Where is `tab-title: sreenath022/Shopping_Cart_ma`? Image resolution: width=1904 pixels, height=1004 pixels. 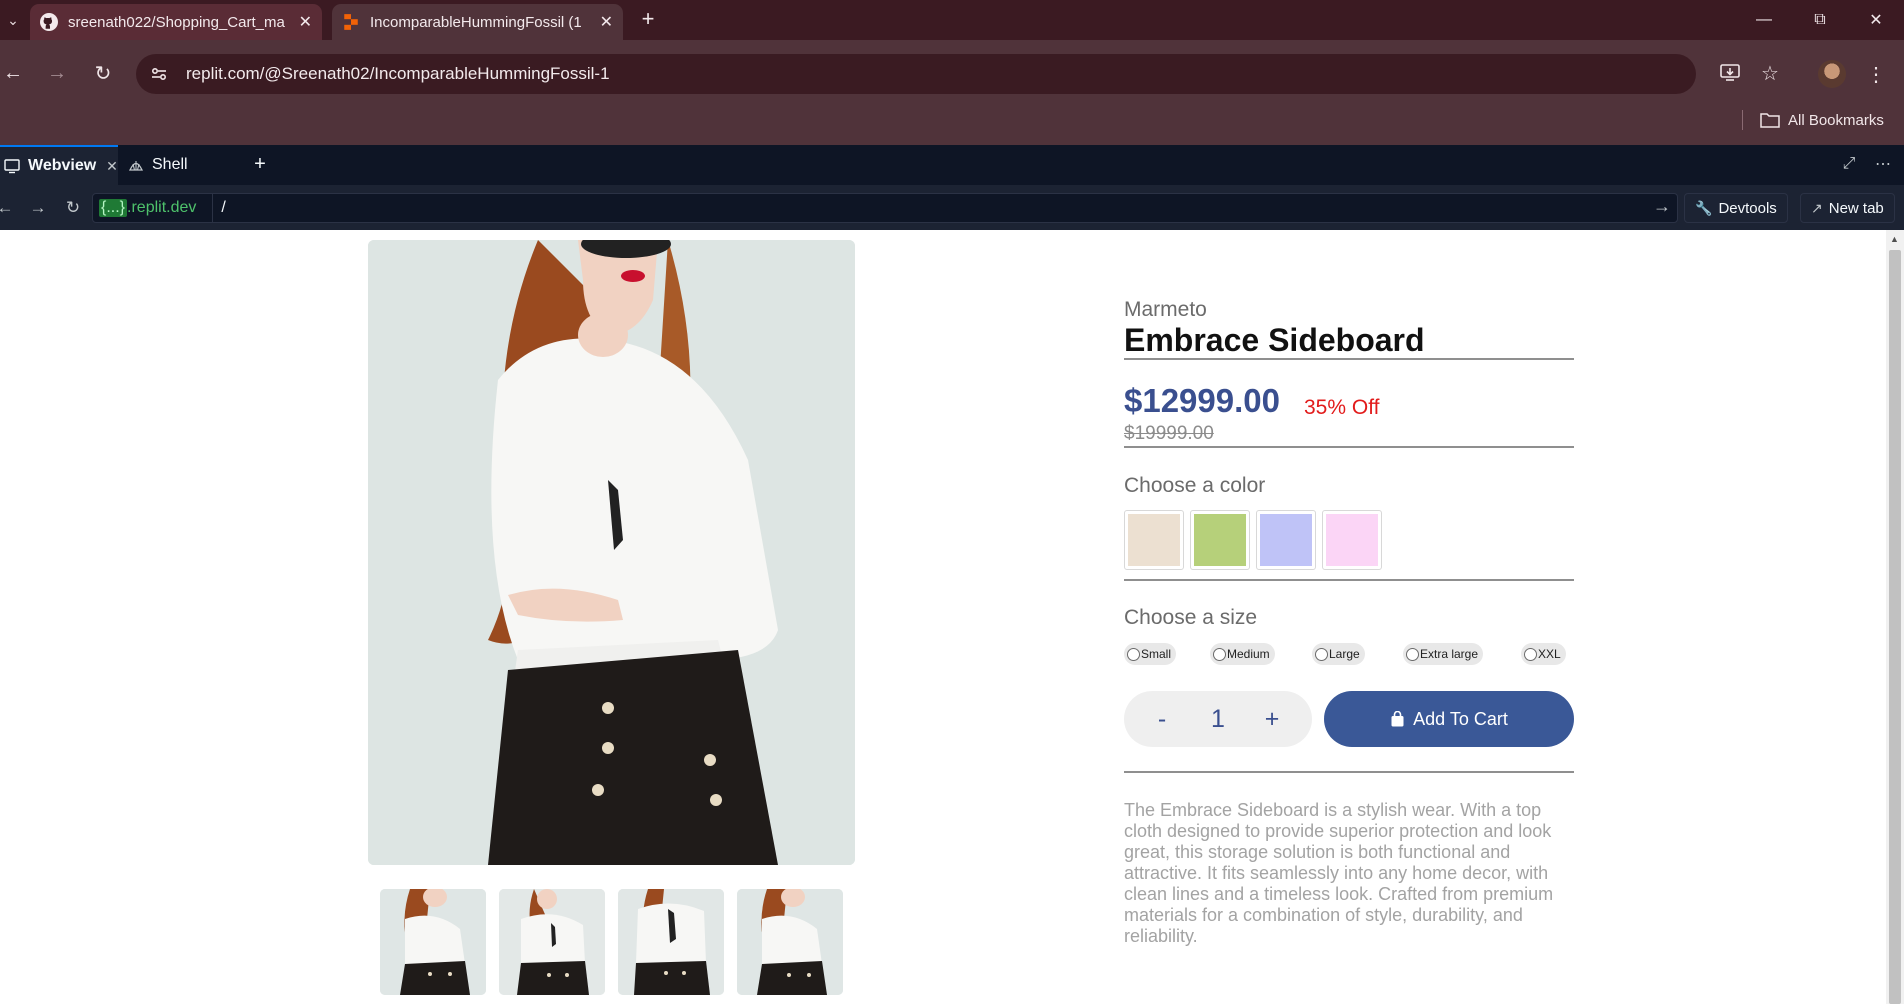
tab-title: sreenath022/Shopping_Cart_ma is located at coordinates (176, 22).